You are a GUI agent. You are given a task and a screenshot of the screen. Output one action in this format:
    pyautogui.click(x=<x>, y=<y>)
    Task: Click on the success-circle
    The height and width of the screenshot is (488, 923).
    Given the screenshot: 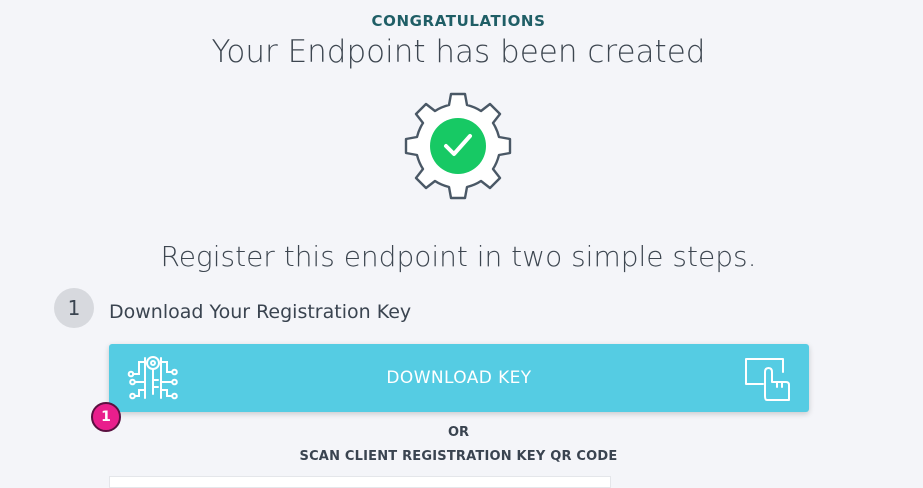 What is the action you would take?
    pyautogui.click(x=458, y=146)
    